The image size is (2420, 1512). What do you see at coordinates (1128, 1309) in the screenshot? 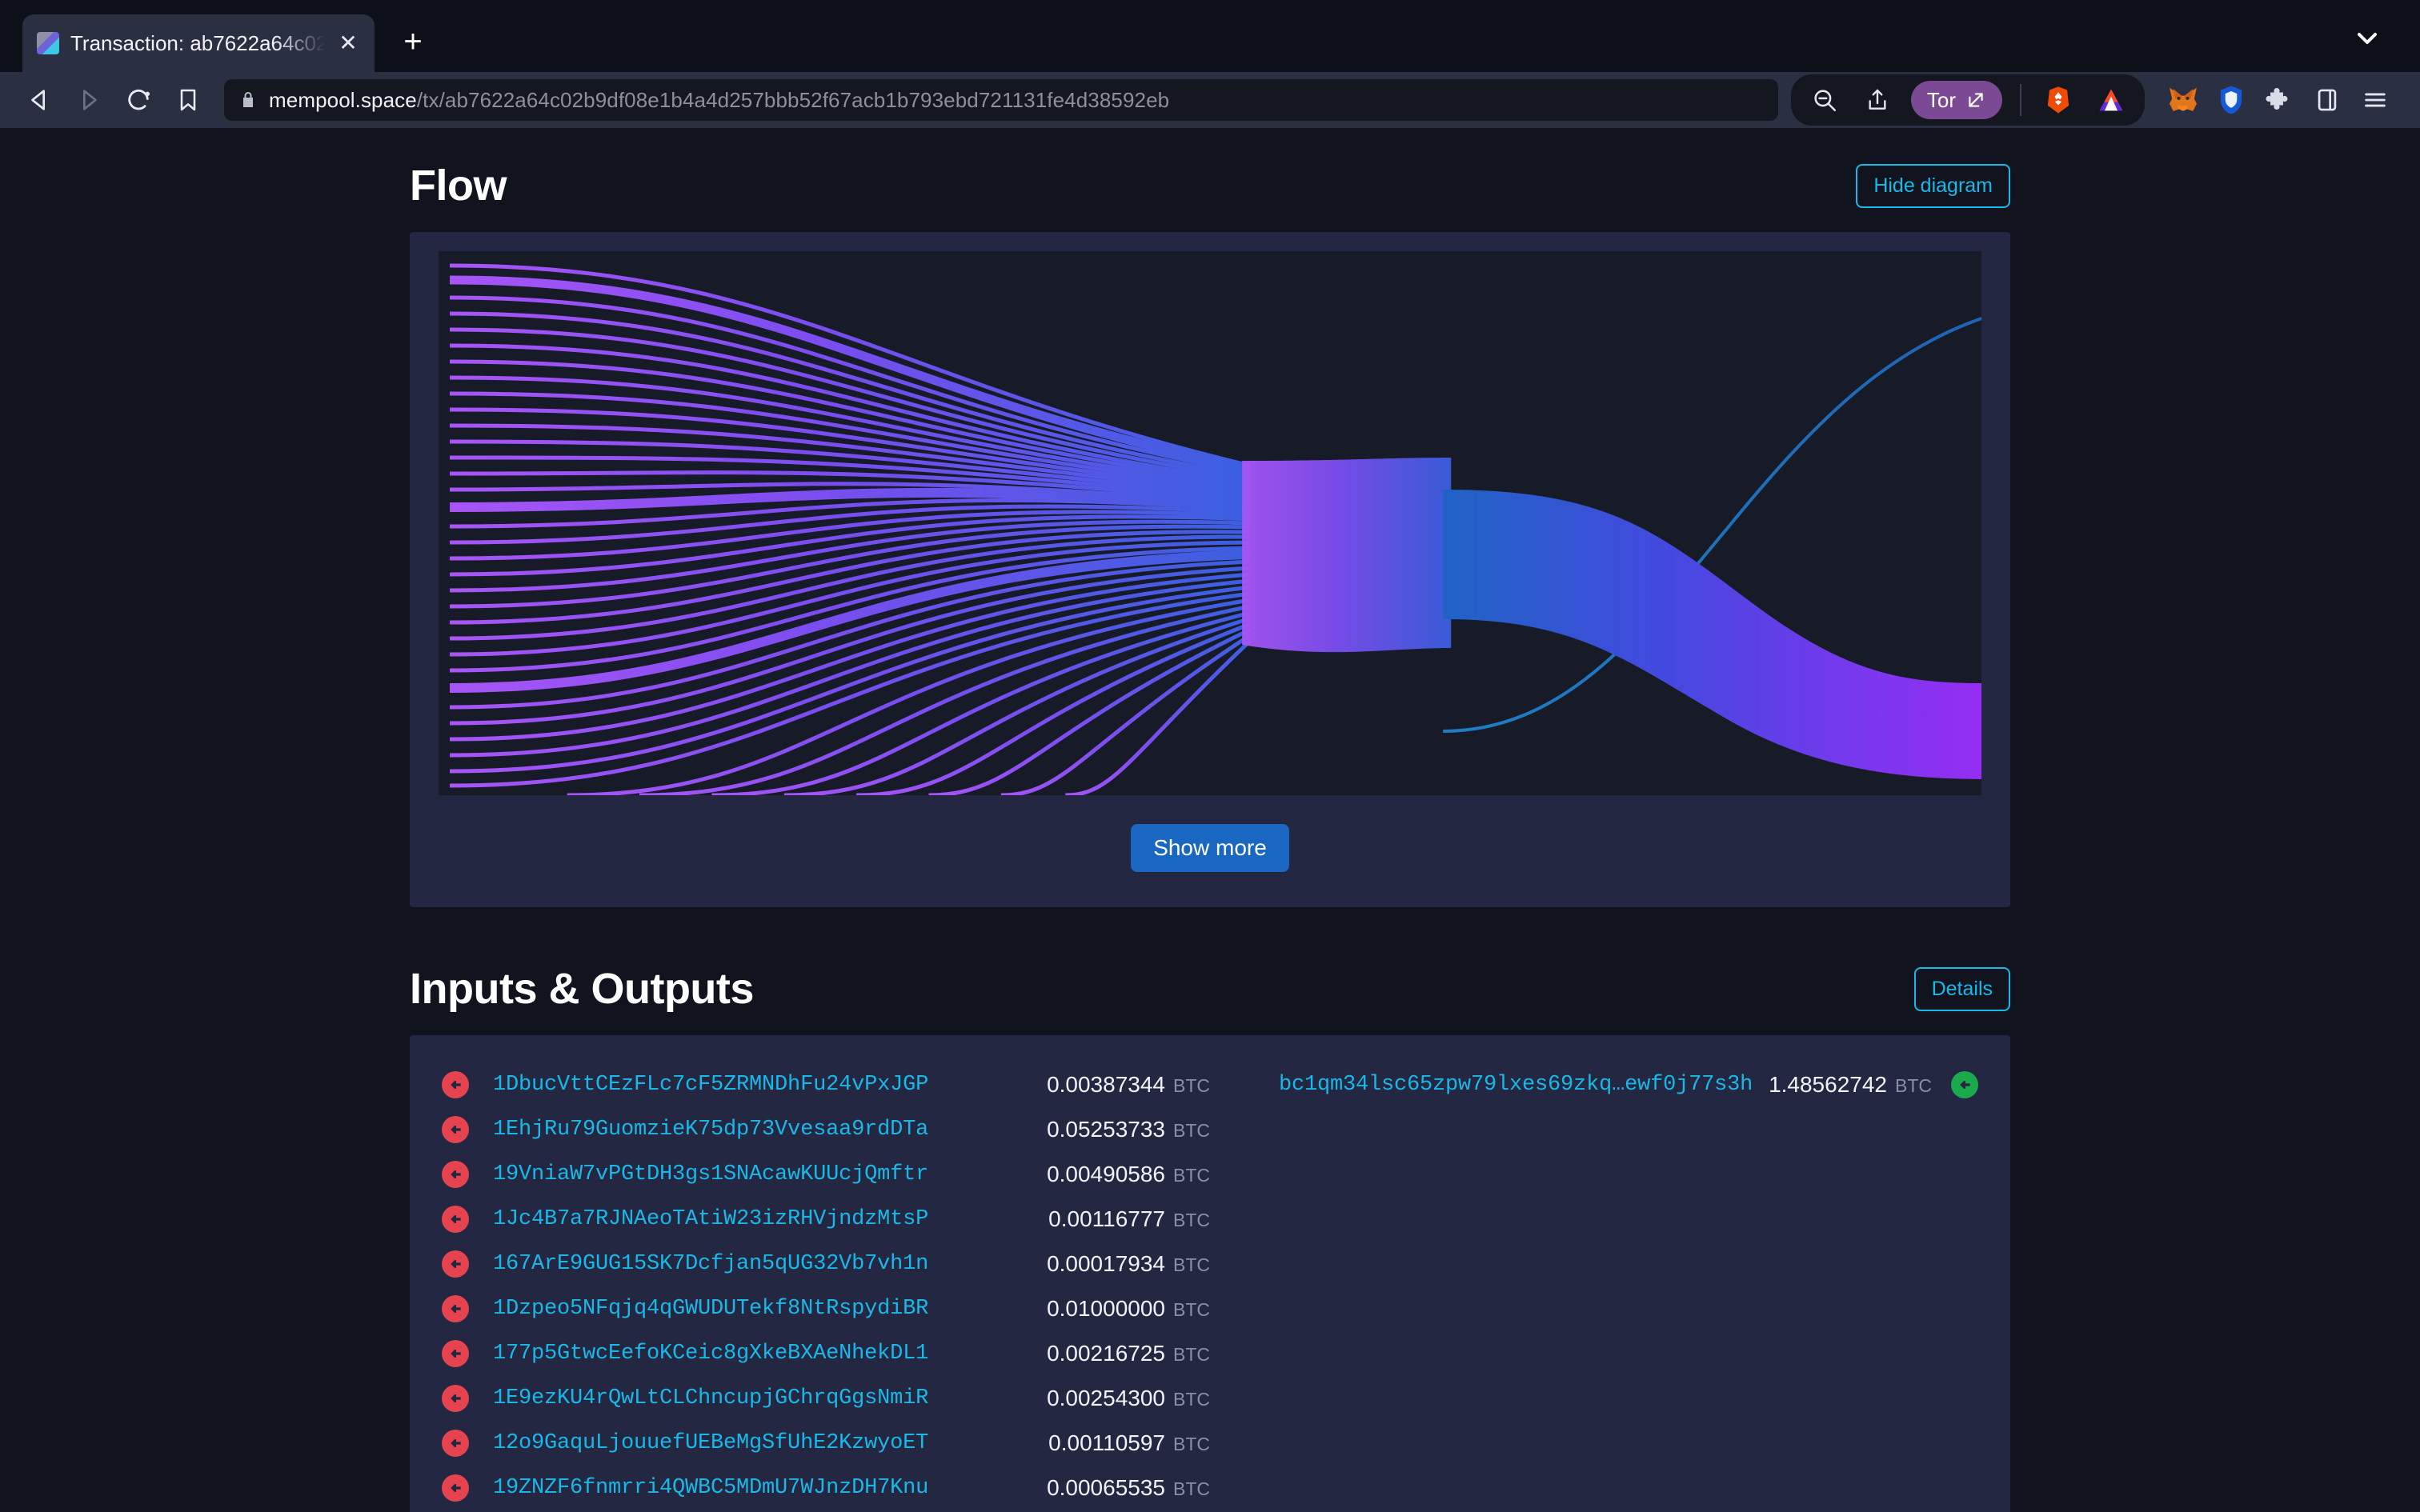
I see `input-amount-cell: 0.01000000 BTC` at bounding box center [1128, 1309].